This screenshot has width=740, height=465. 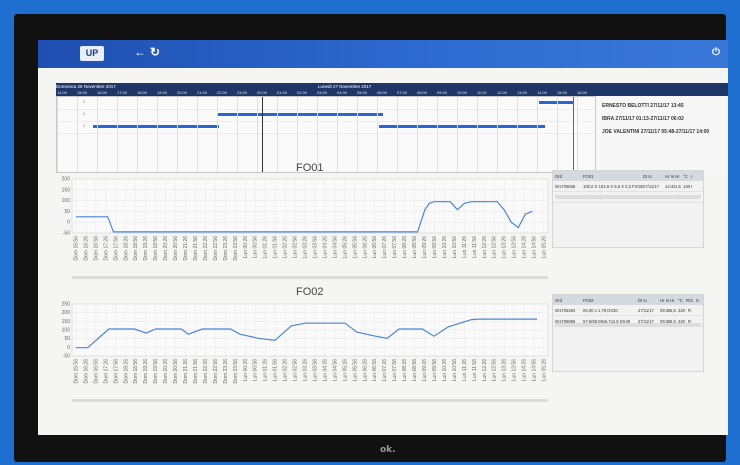 I want to click on x-tick-label: Dom 21:26, so click(x=186, y=371).